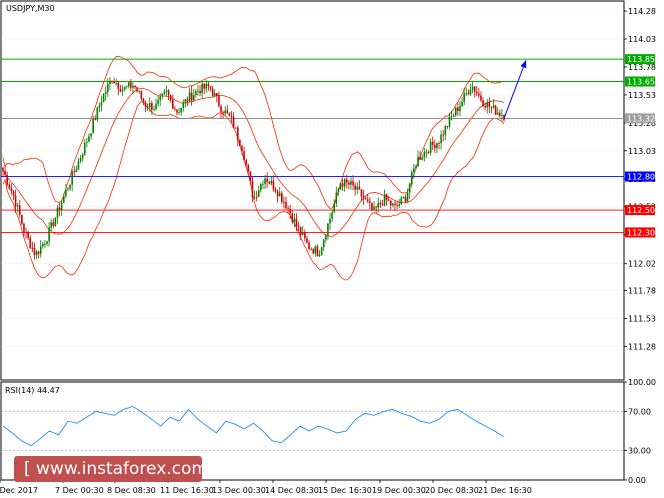 This screenshot has height=498, width=664. Describe the element at coordinates (642, 151) in the screenshot. I see `price-tick-label: 113.03` at that location.